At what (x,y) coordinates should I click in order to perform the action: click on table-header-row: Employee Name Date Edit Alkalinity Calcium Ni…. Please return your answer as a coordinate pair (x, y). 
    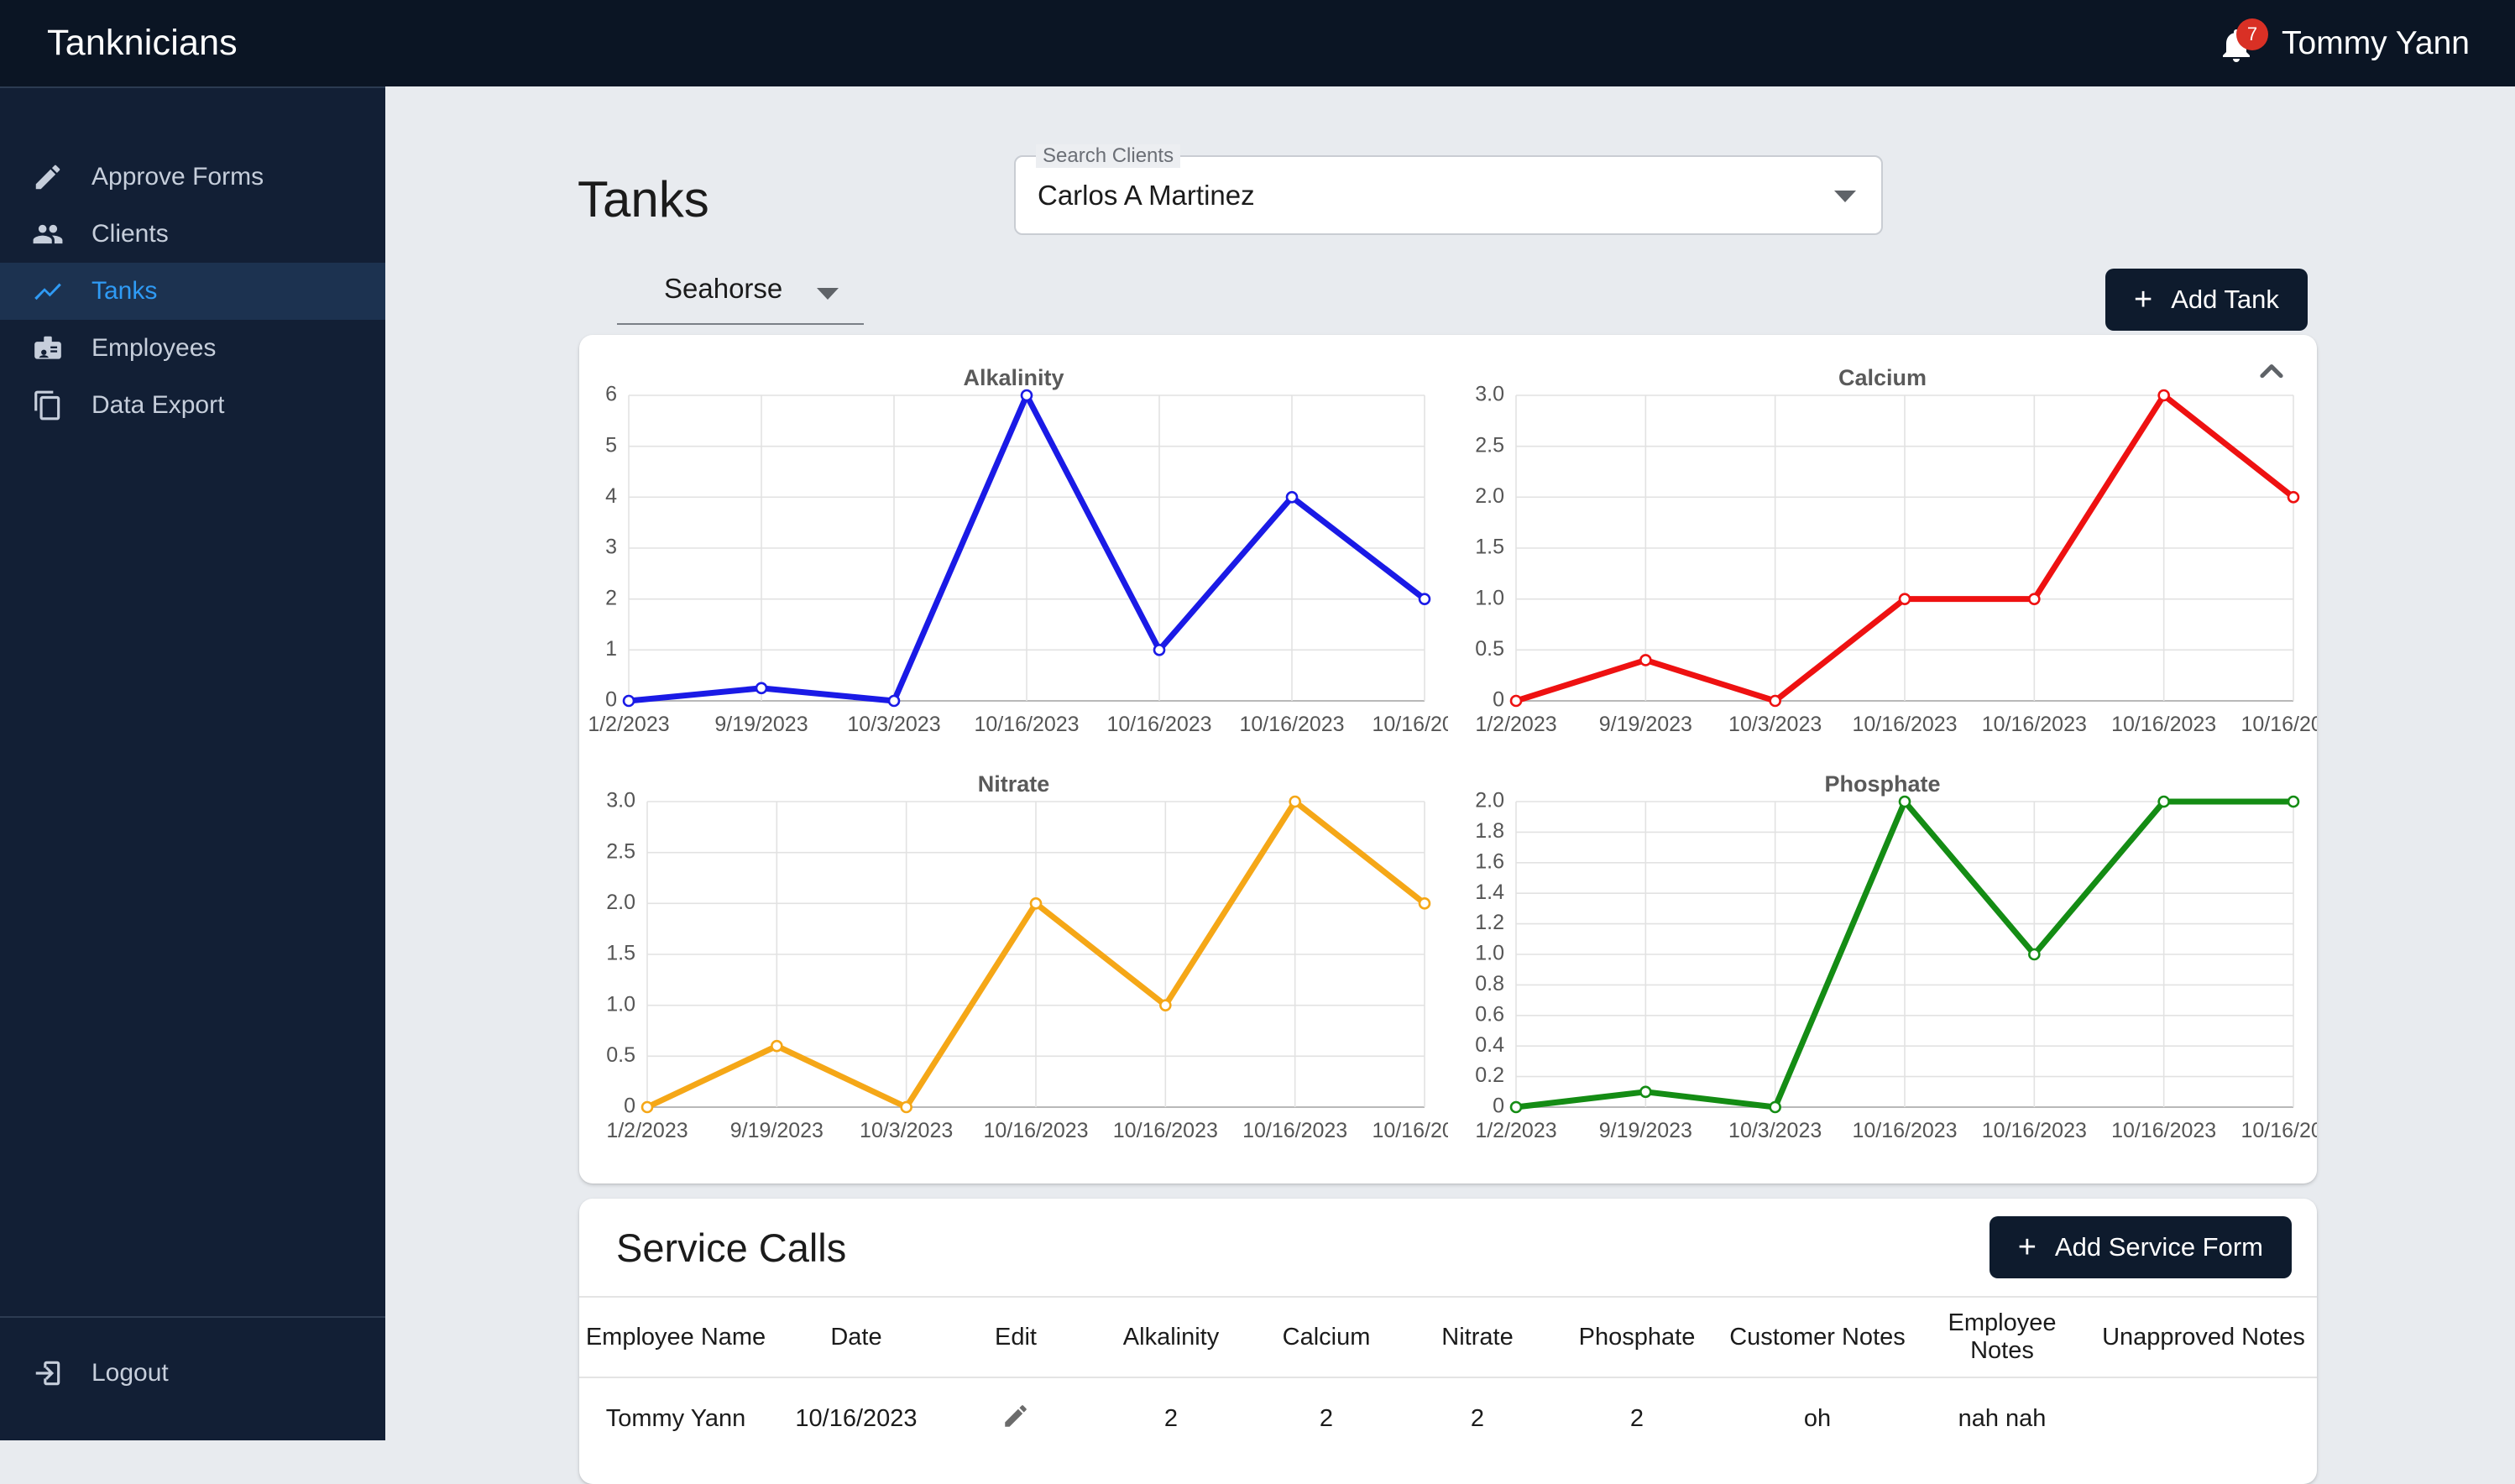
    Looking at the image, I should click on (1448, 1337).